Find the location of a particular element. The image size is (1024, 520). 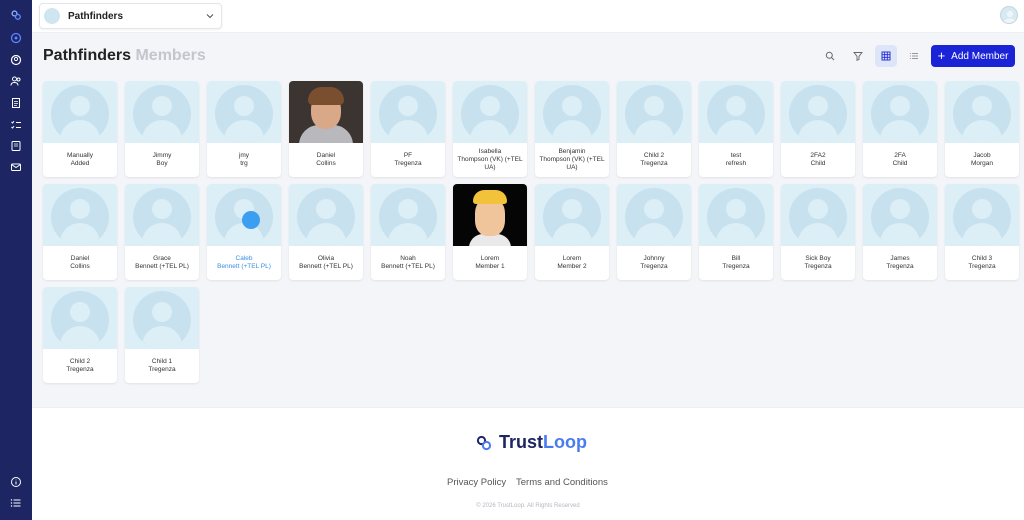

member-card: Grace Bennett (+TEL PL) is located at coordinates (162, 232).